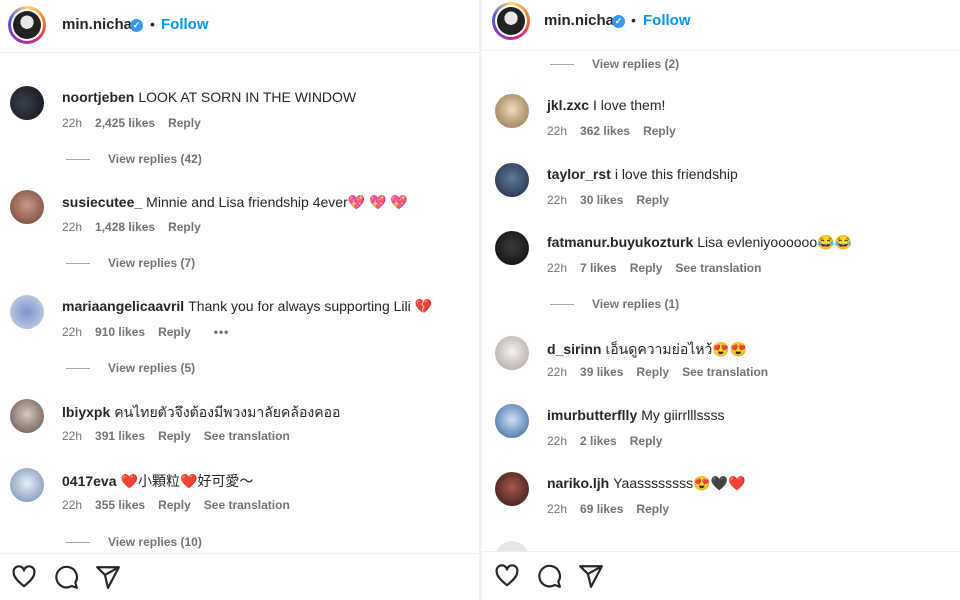 The image size is (960, 600). I want to click on comment-likes: 7 likes, so click(598, 268).